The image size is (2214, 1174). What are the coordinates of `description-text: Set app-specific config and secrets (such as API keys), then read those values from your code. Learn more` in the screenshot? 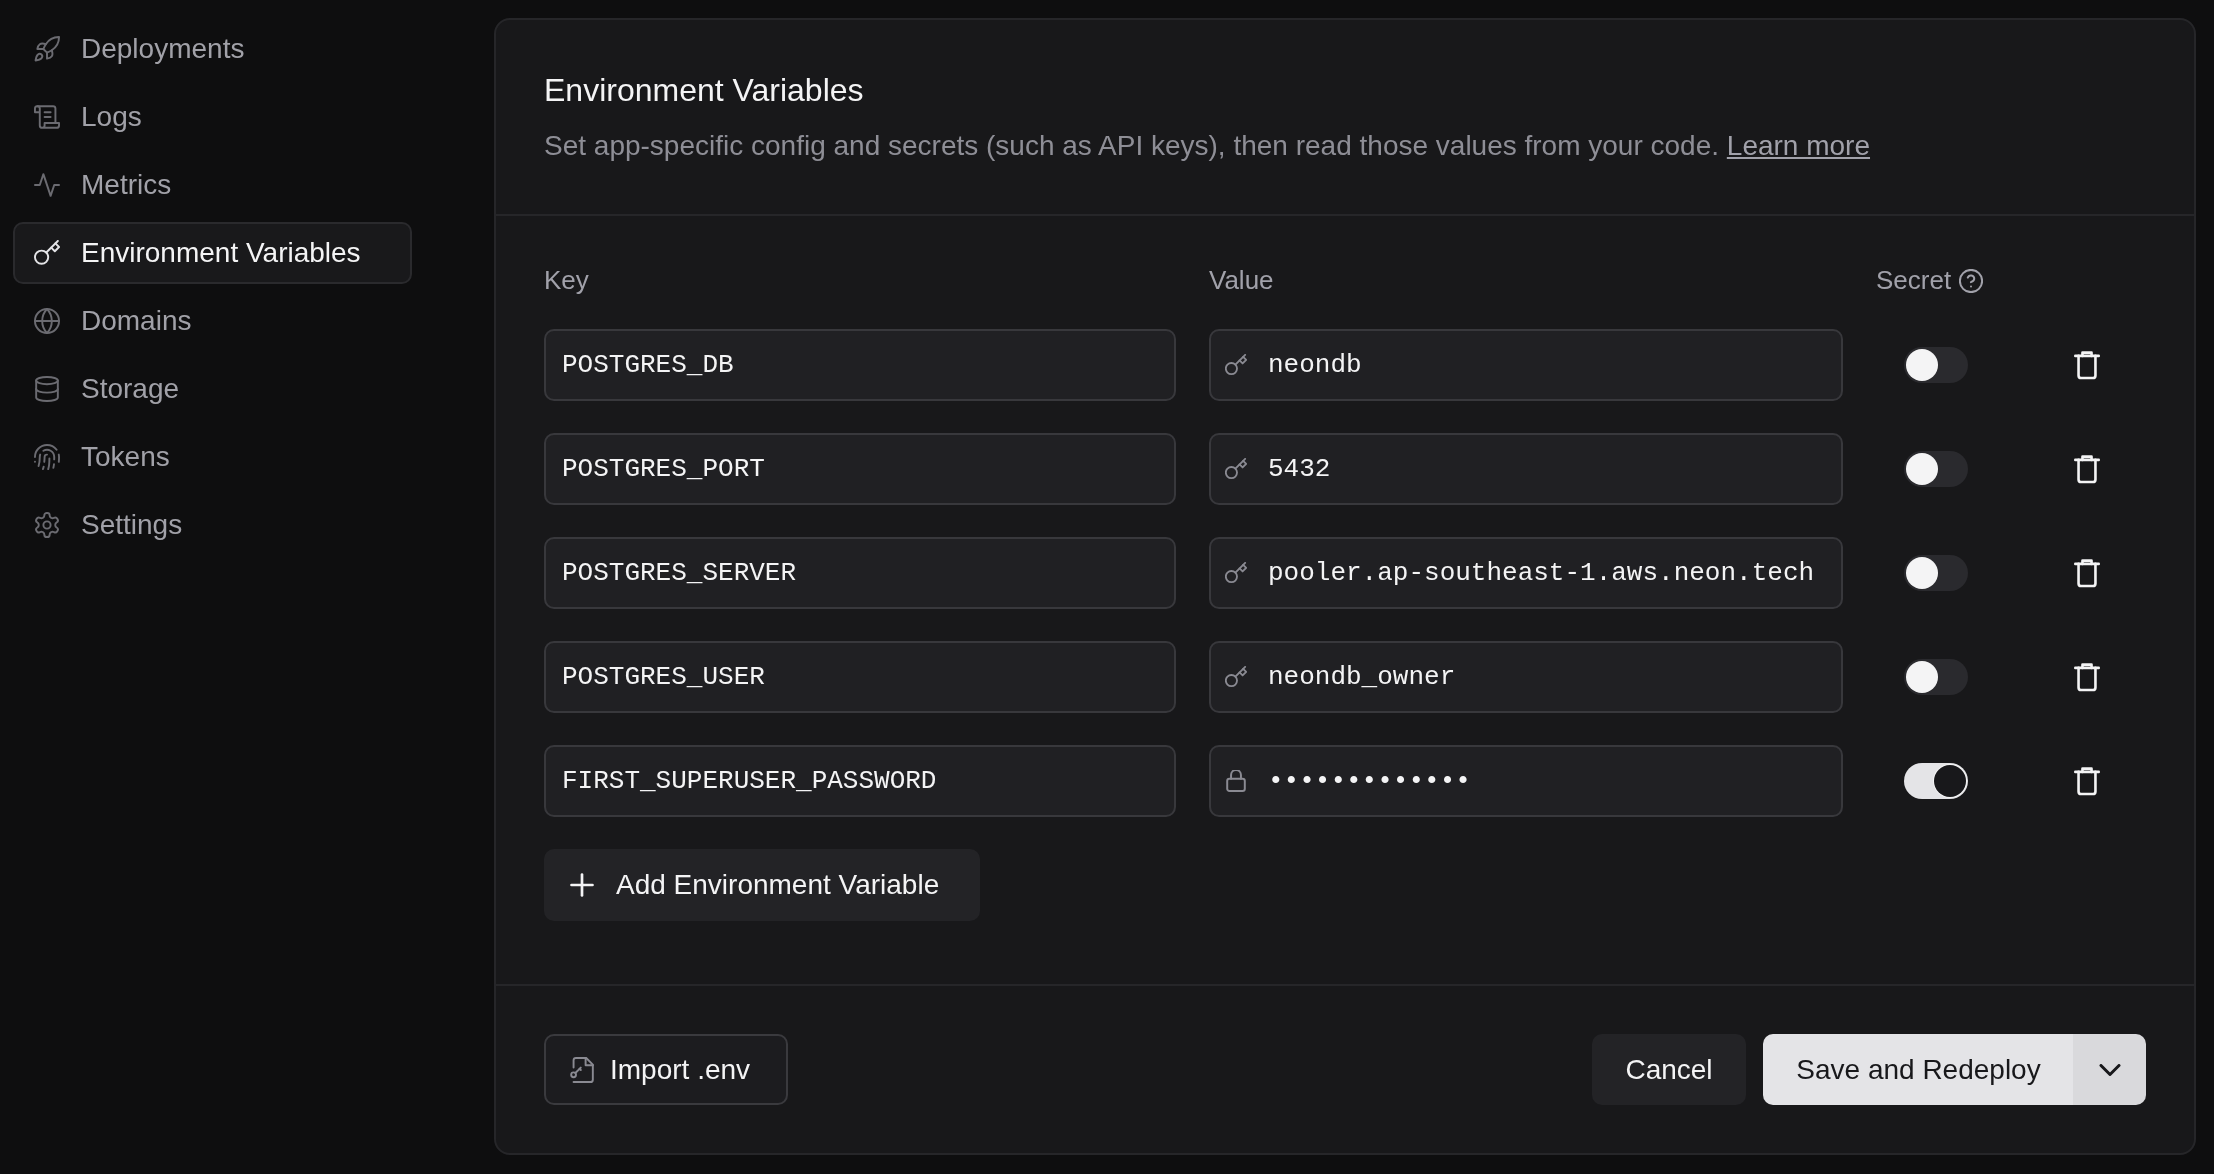 It's located at (1207, 146).